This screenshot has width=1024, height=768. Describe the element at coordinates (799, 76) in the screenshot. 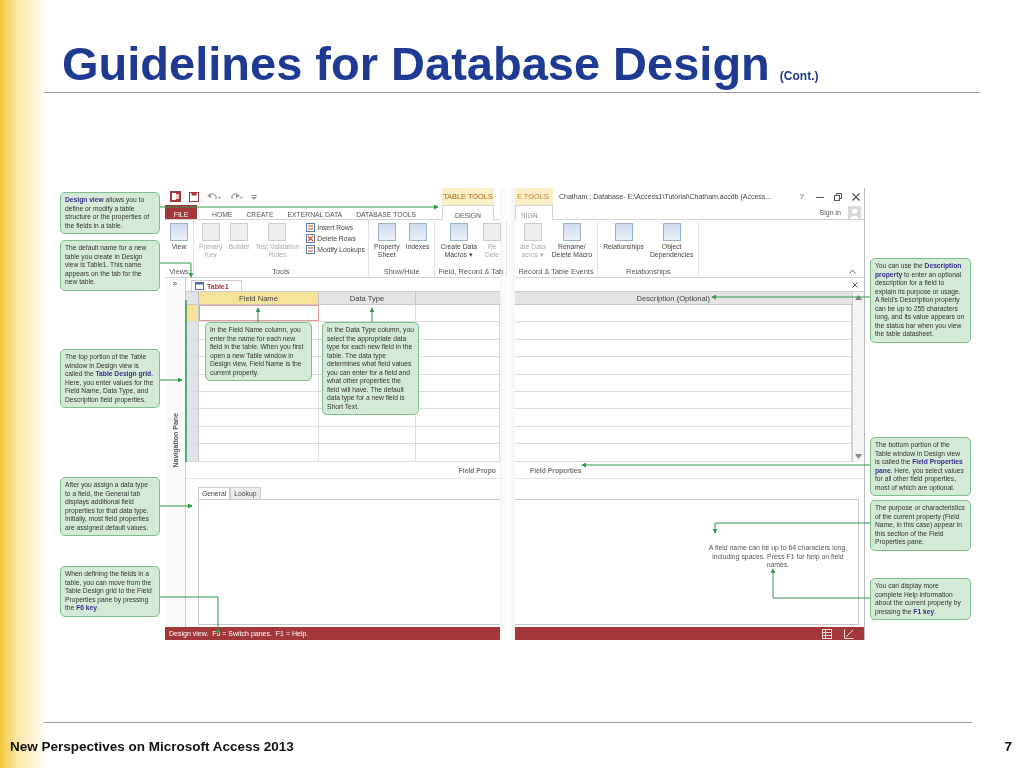

I see `title-note: (Cont.)` at that location.